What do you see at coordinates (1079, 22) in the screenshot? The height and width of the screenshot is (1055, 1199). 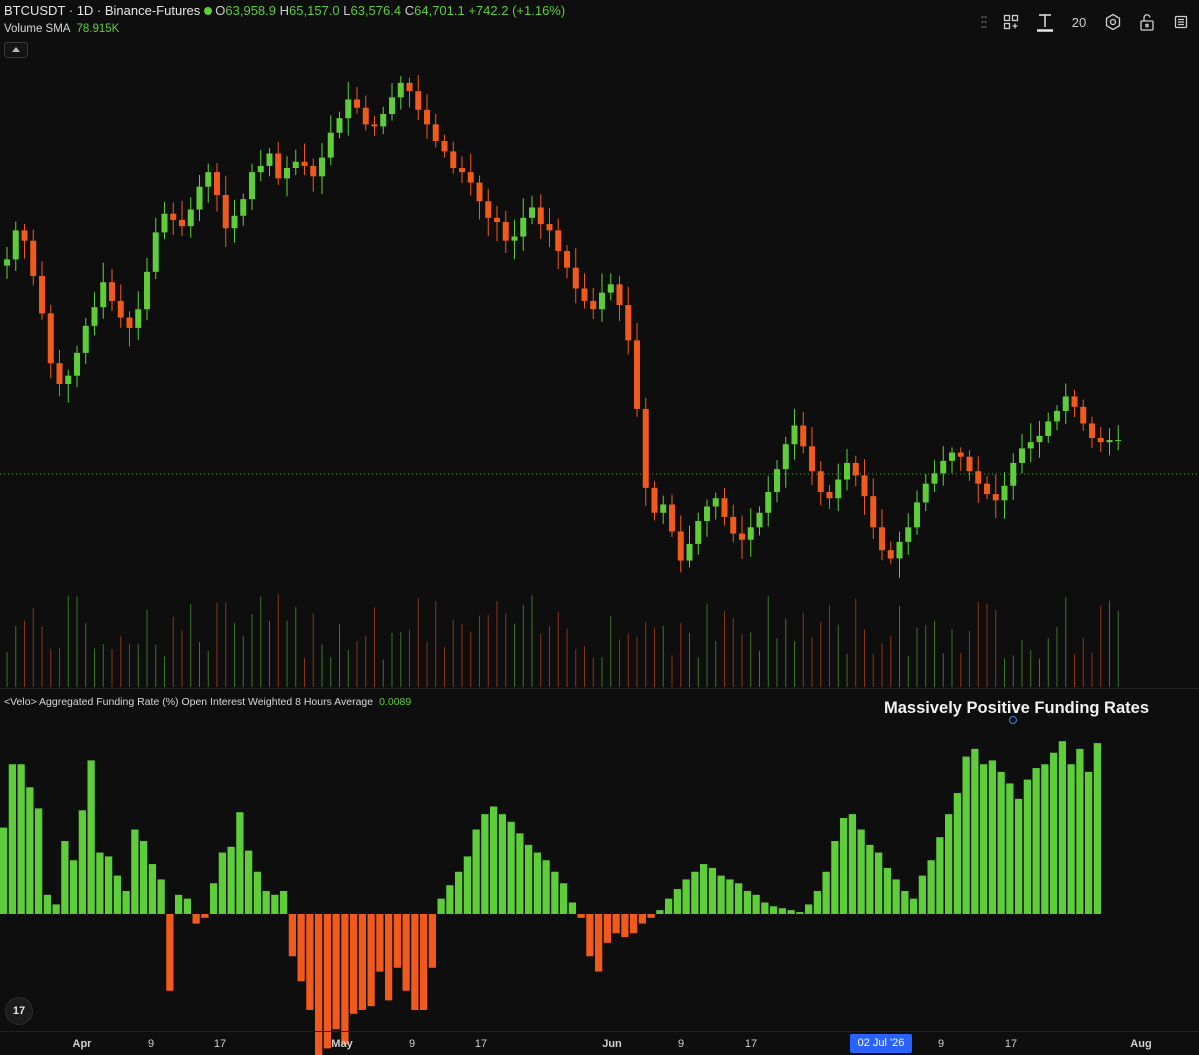 I see `interval-value: 20` at bounding box center [1079, 22].